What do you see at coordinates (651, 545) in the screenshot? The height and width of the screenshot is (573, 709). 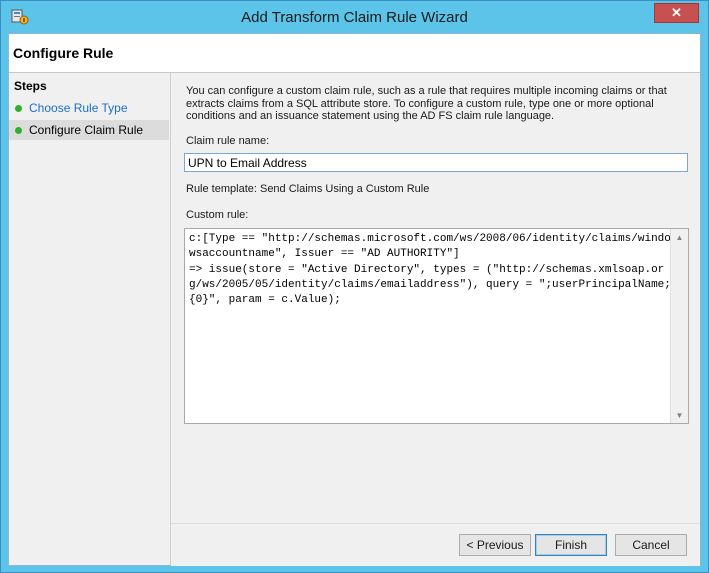 I see `cancel-button: Cancel` at bounding box center [651, 545].